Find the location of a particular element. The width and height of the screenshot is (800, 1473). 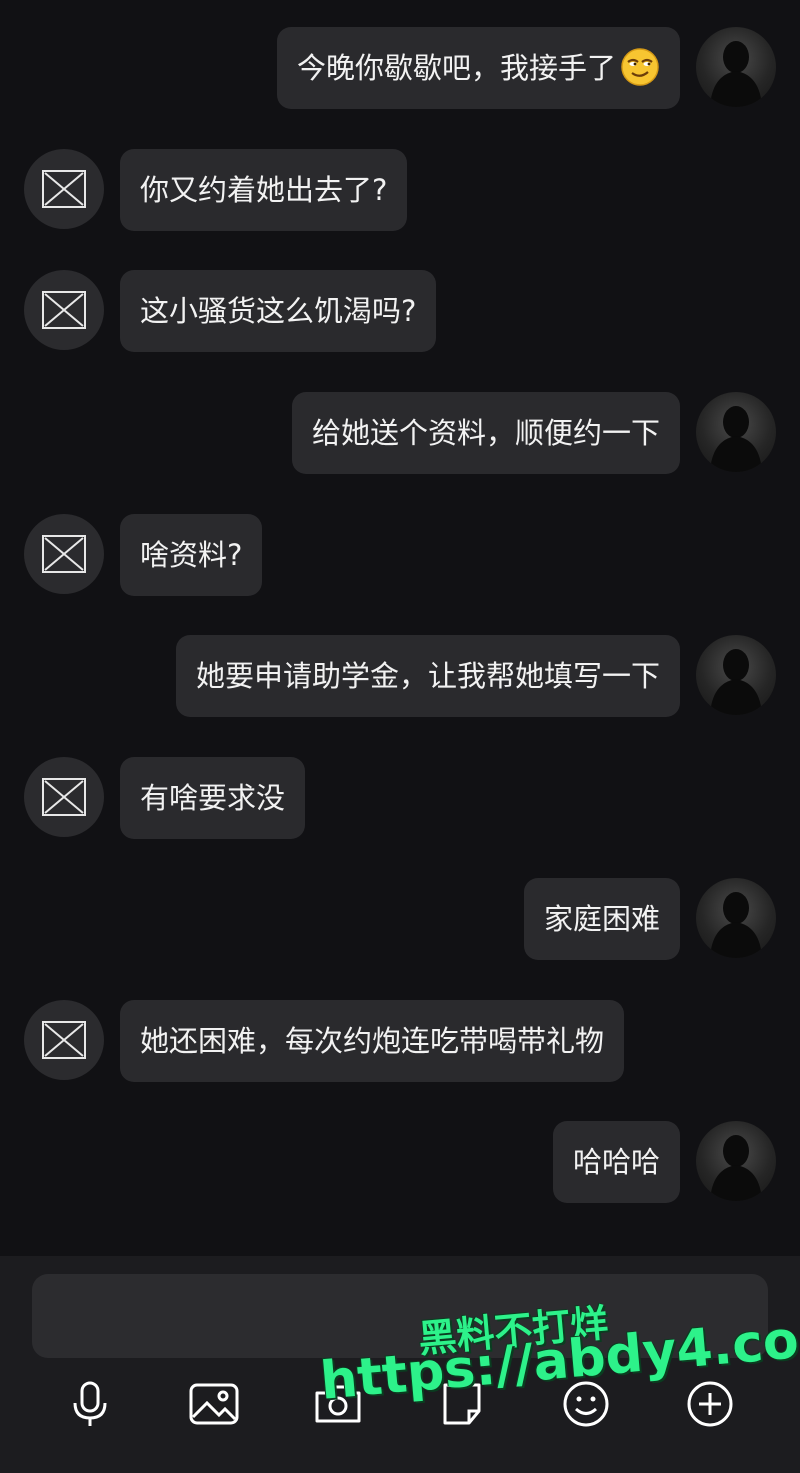

camera-button is located at coordinates (338, 1404).